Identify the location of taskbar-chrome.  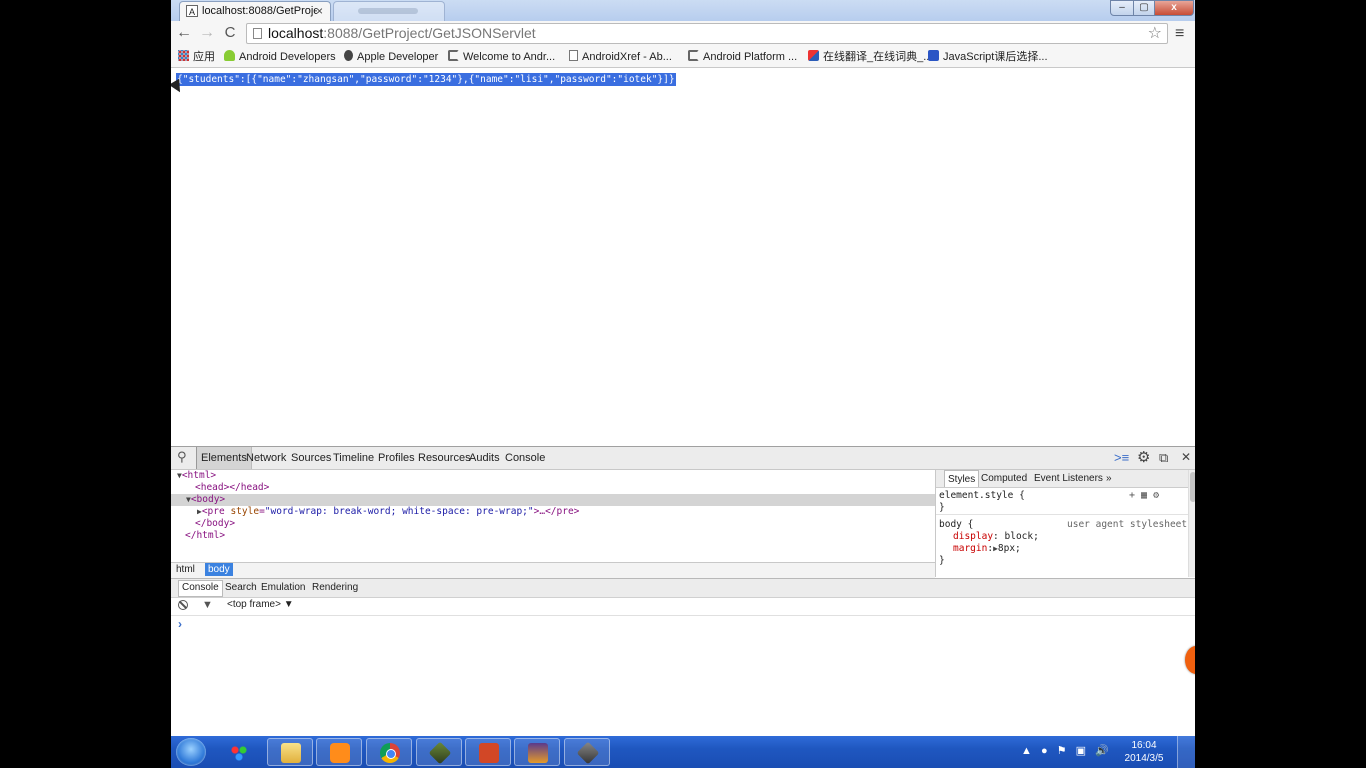
(389, 752).